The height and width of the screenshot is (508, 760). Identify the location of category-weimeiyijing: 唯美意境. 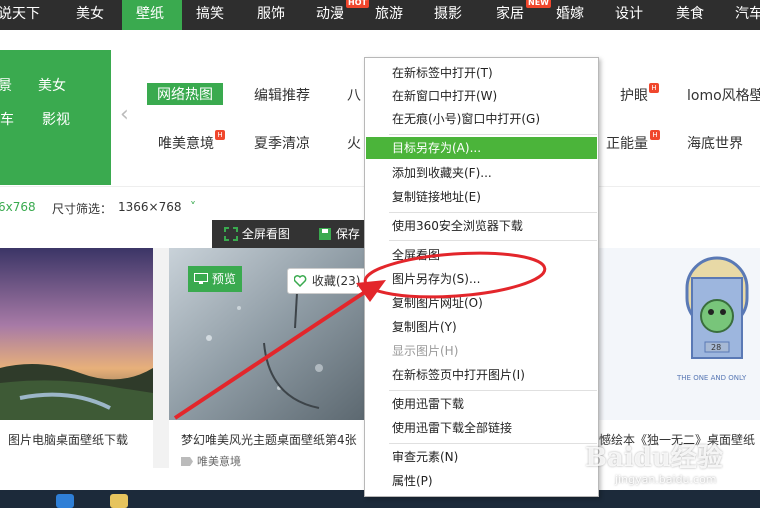
(186, 143).